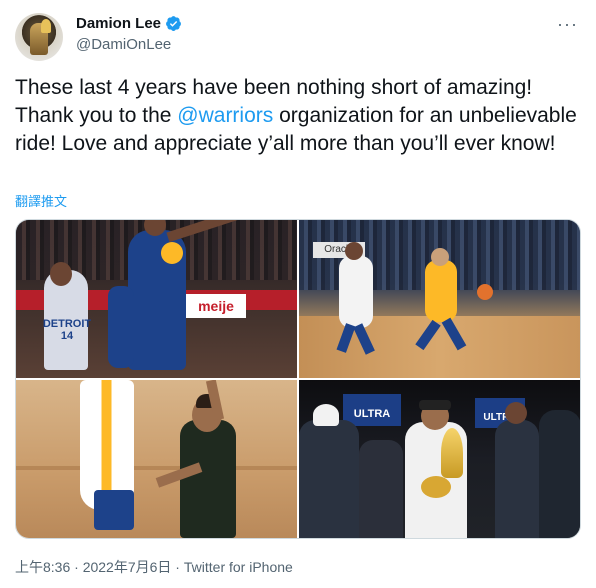 This screenshot has height=588, width=596. What do you see at coordinates (118, 23) in the screenshot?
I see `display-name-text: Damion Lee` at bounding box center [118, 23].